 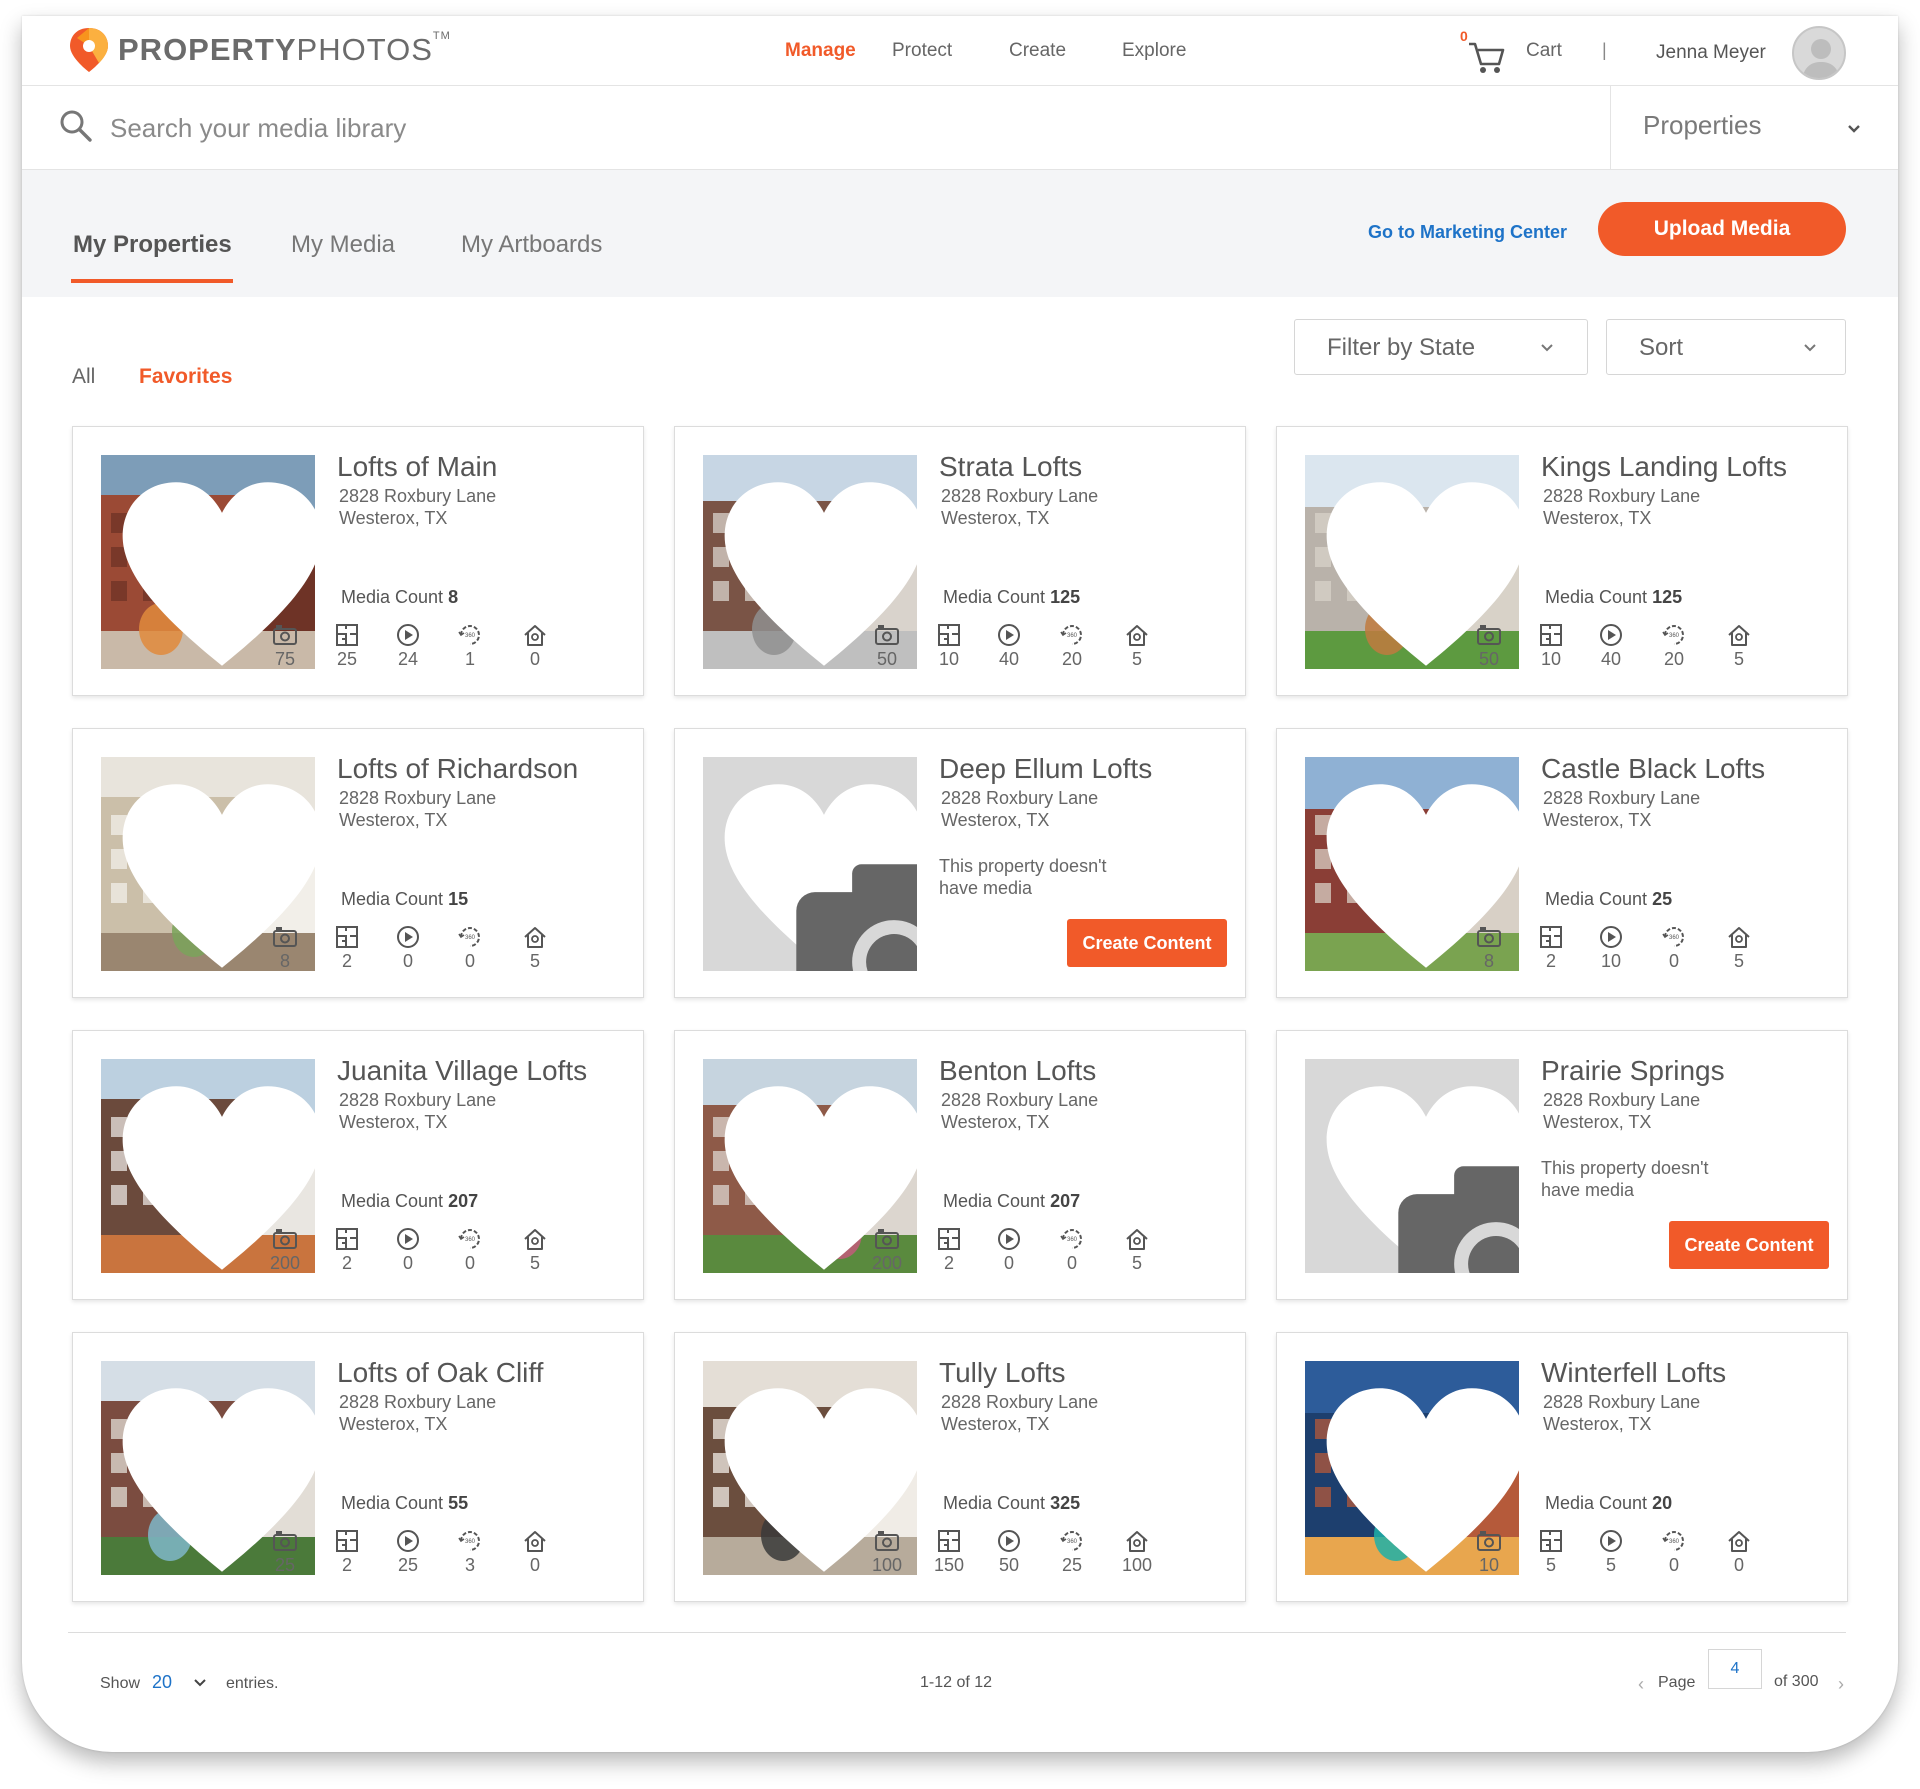 What do you see at coordinates (440, 1373) in the screenshot?
I see `property-name: Lofts of Oak Cliff` at bounding box center [440, 1373].